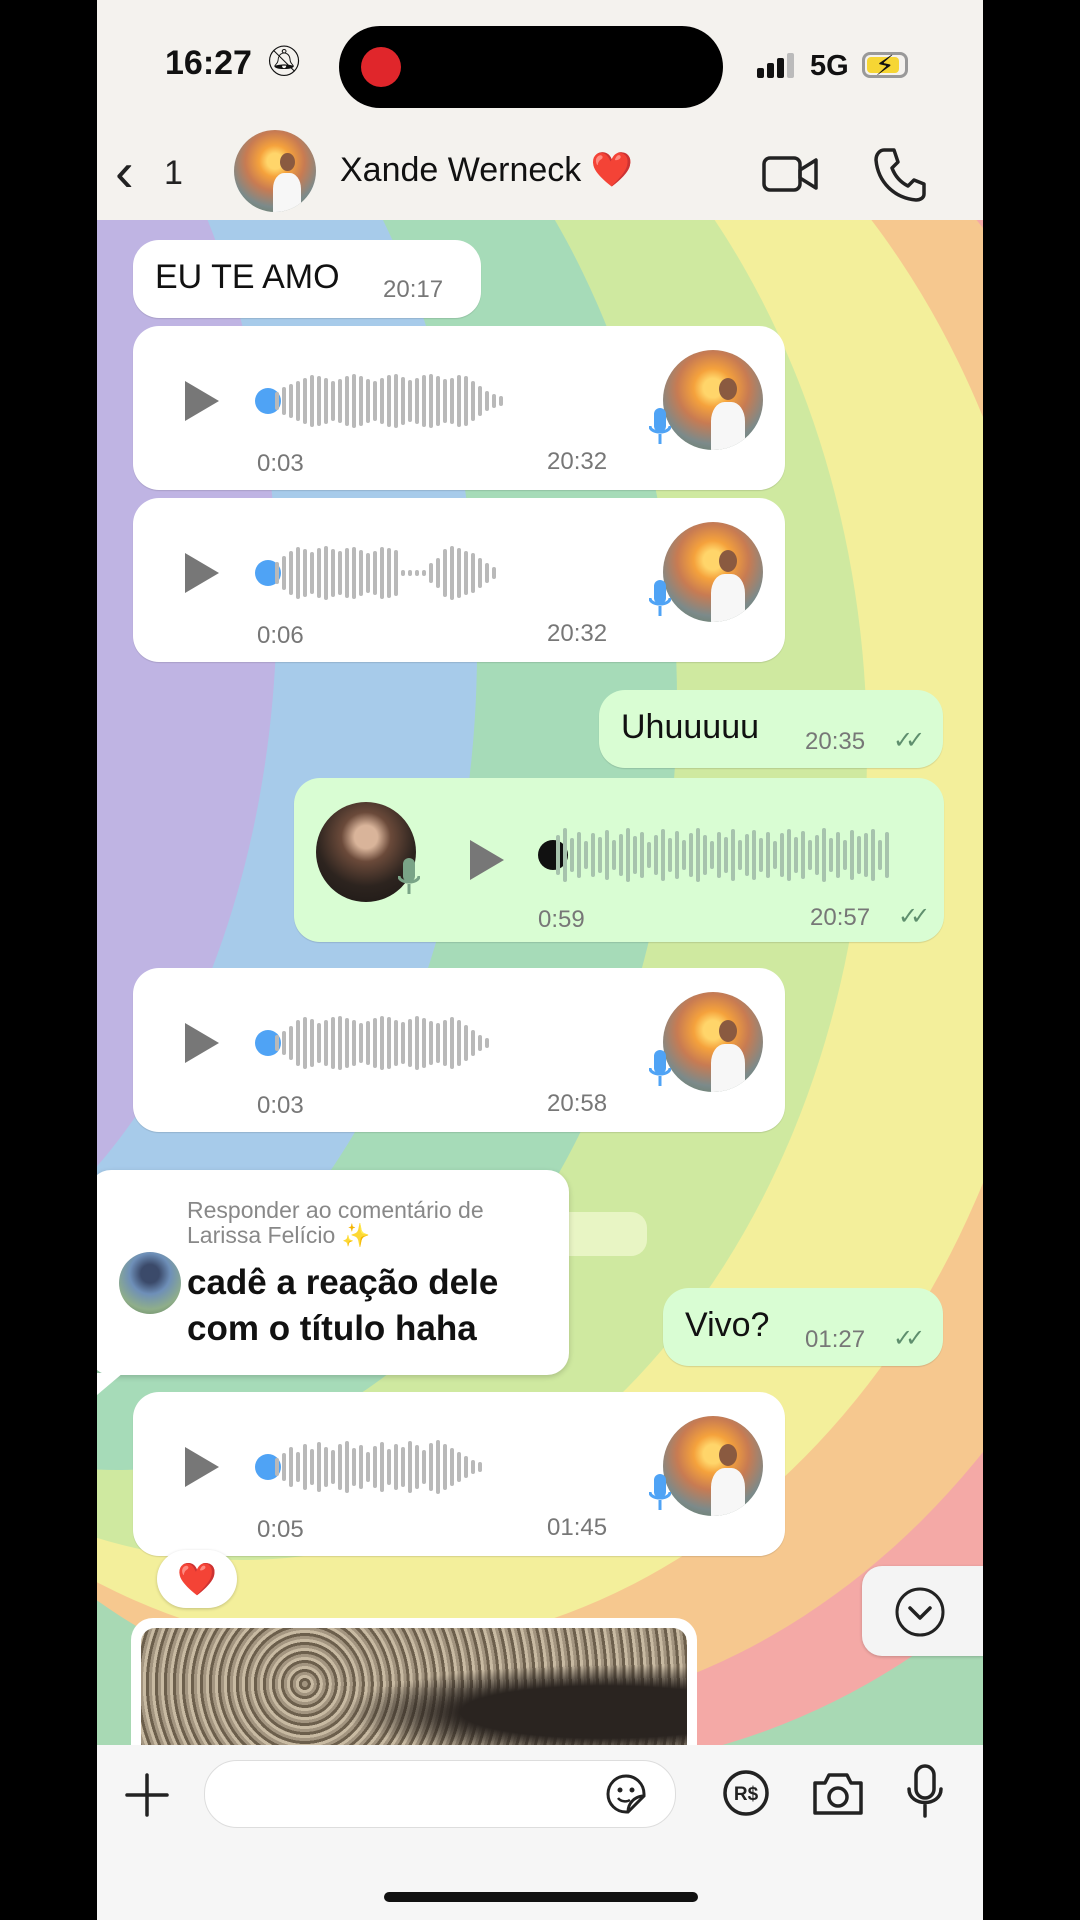 Image resolution: width=1080 pixels, height=1920 pixels. What do you see at coordinates (124, 172) in the screenshot?
I see `back-chevron-icon: ‹` at bounding box center [124, 172].